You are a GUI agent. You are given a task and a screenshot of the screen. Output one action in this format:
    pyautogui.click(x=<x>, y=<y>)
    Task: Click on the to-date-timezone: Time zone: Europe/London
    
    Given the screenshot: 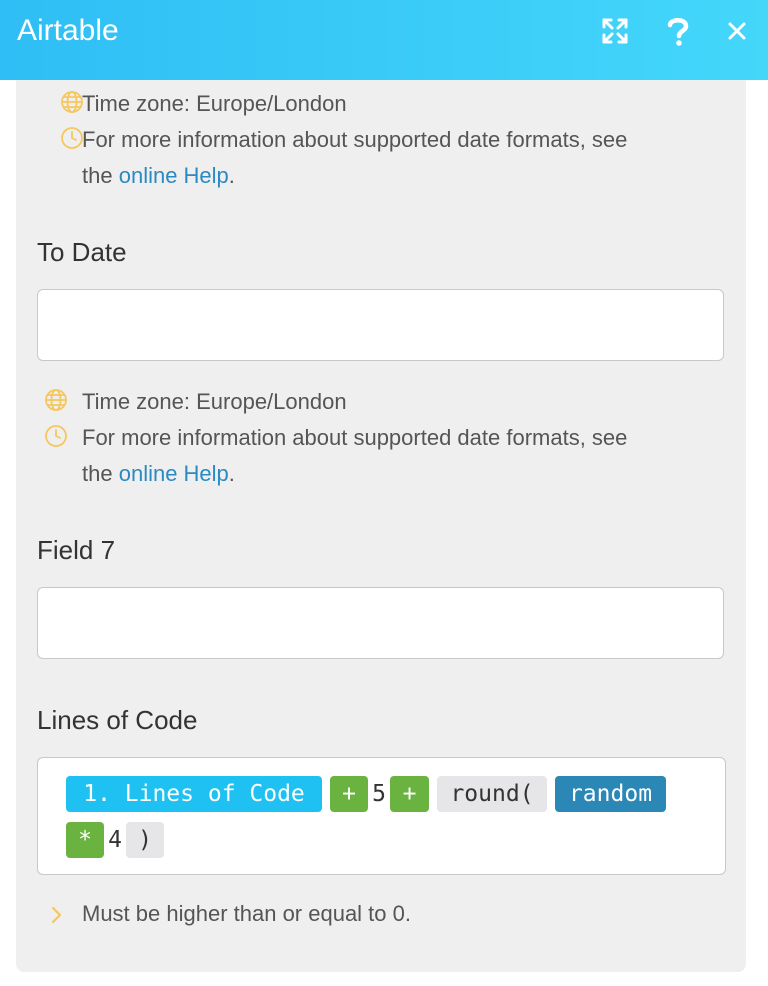 What is the action you would take?
    pyautogui.click(x=214, y=401)
    